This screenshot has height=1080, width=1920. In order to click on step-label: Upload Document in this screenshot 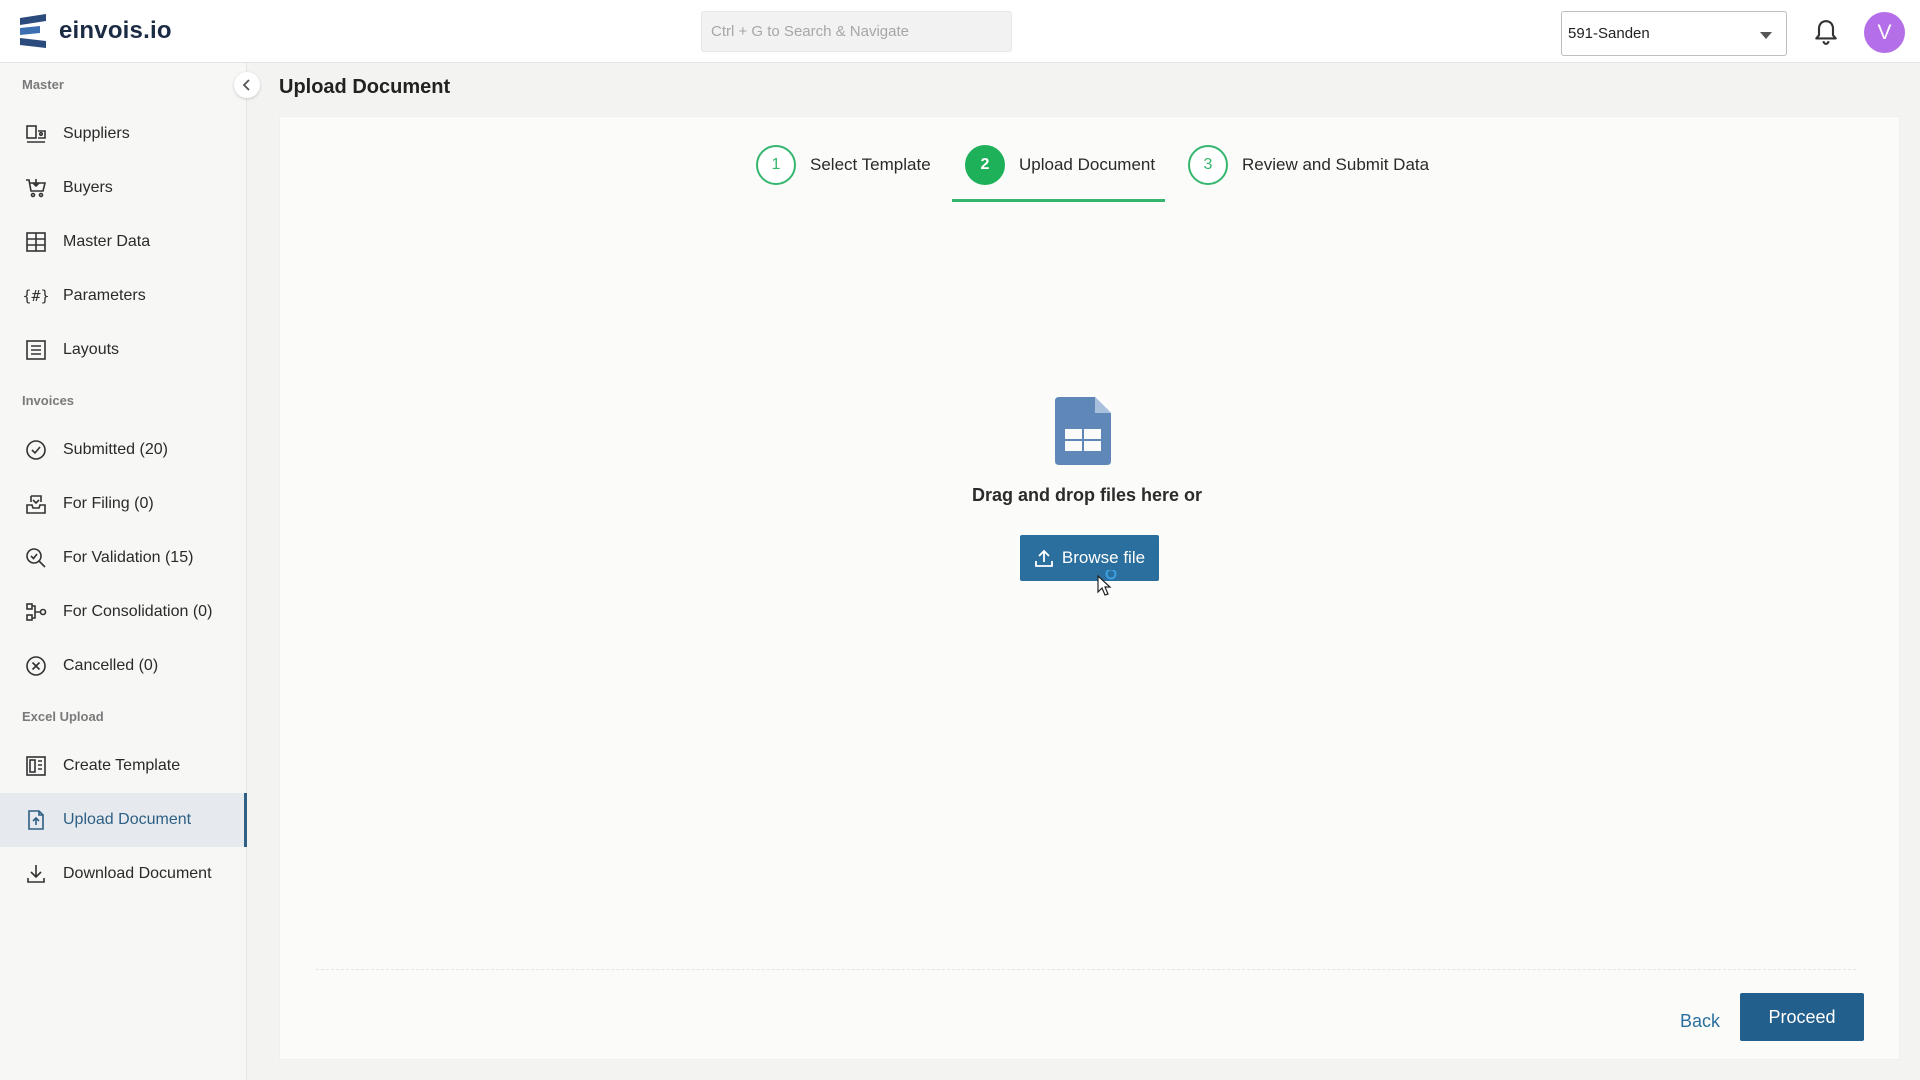, I will do `click(1087, 164)`.